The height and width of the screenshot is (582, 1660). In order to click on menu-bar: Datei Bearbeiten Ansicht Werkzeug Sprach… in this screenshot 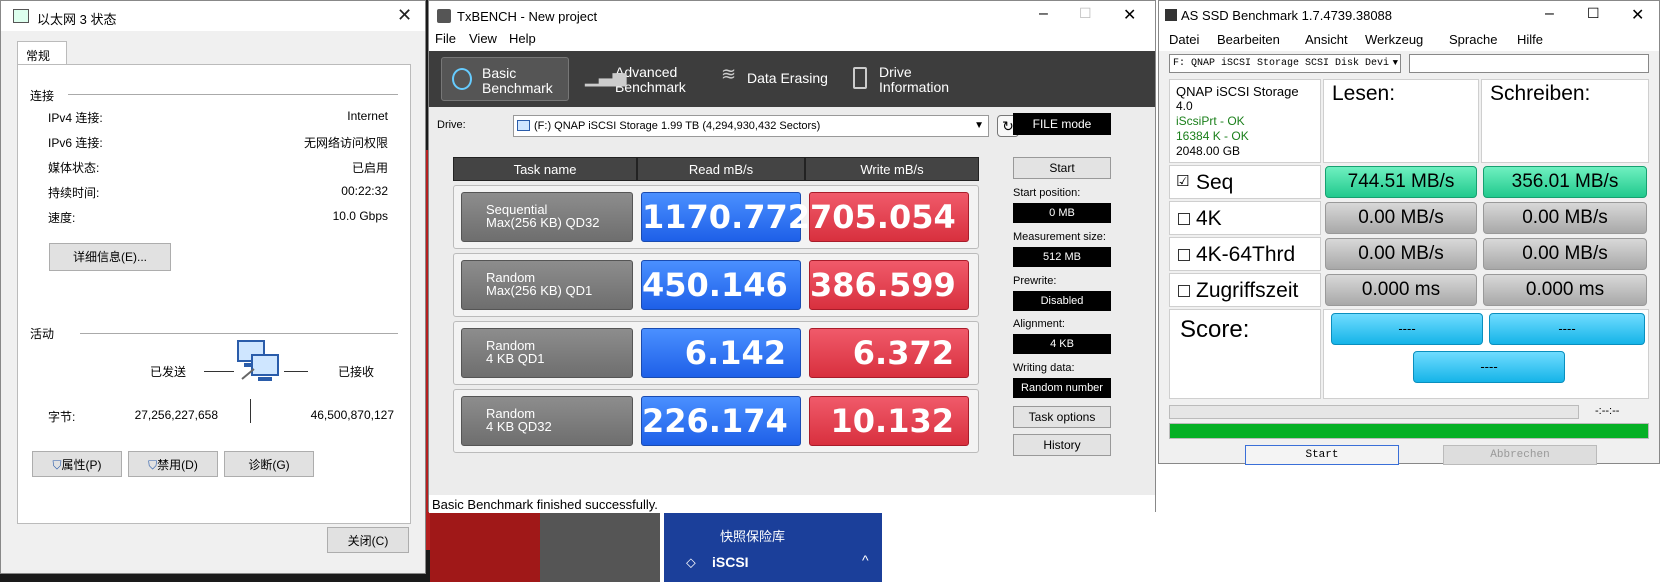, I will do `click(1409, 40)`.